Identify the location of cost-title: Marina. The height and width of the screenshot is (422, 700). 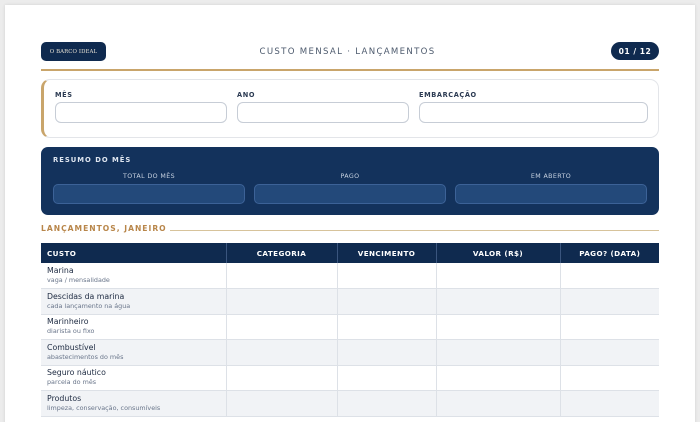
(60, 270).